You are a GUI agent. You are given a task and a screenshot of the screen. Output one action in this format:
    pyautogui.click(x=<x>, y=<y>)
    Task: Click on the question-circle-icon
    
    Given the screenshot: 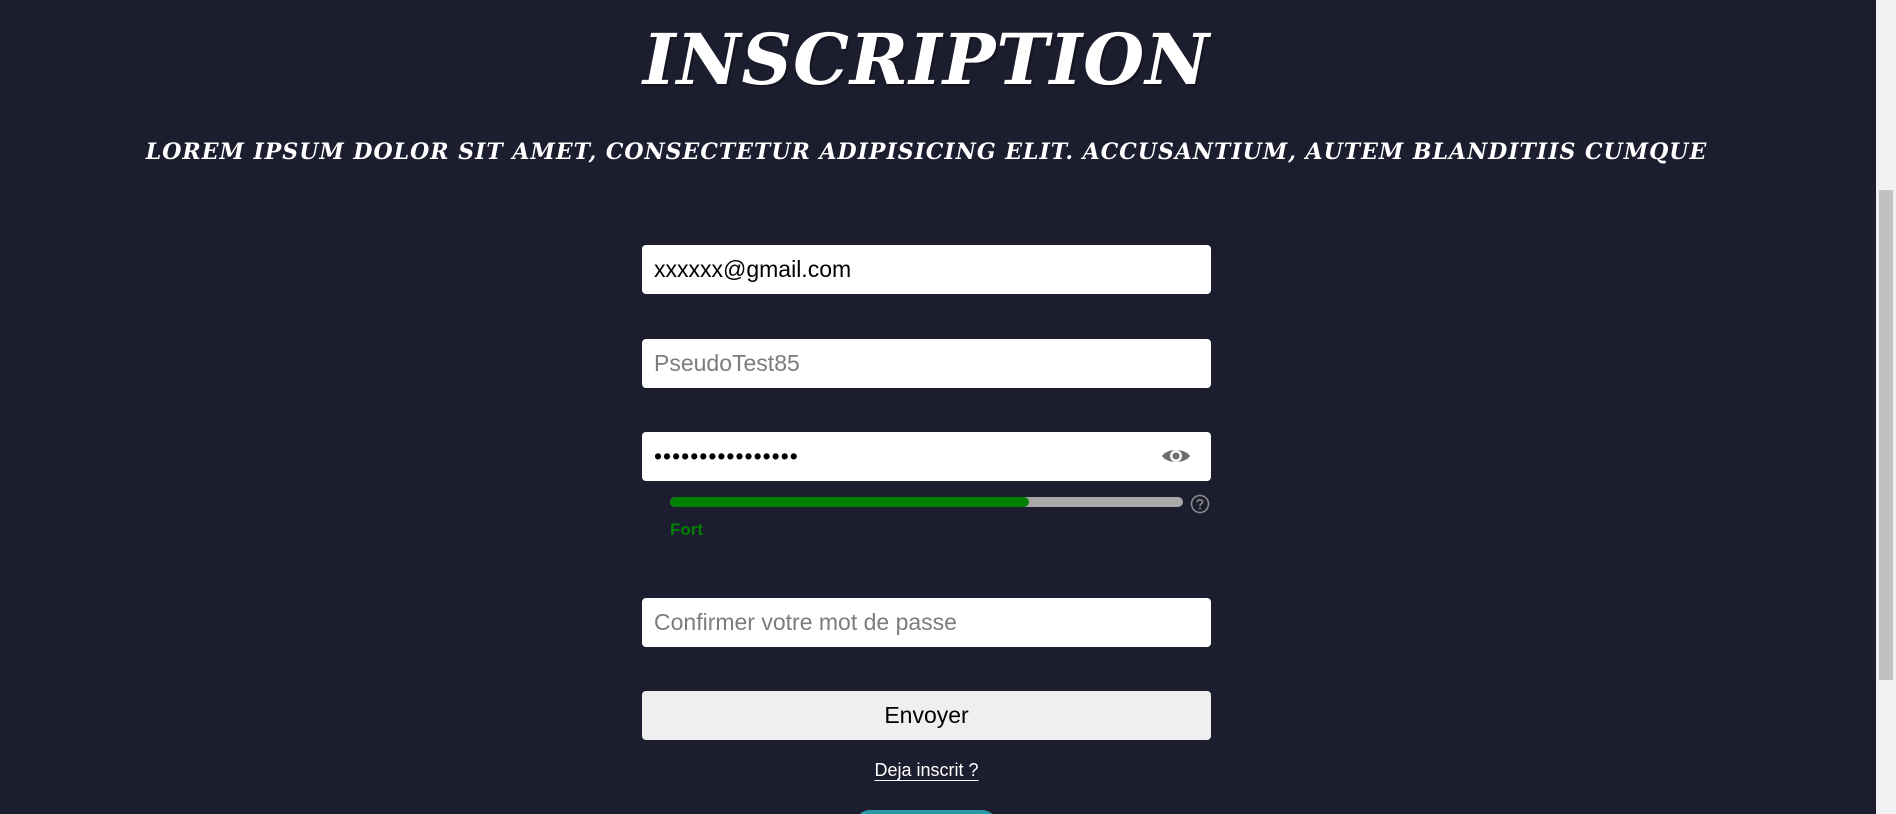 What is the action you would take?
    pyautogui.click(x=1200, y=504)
    